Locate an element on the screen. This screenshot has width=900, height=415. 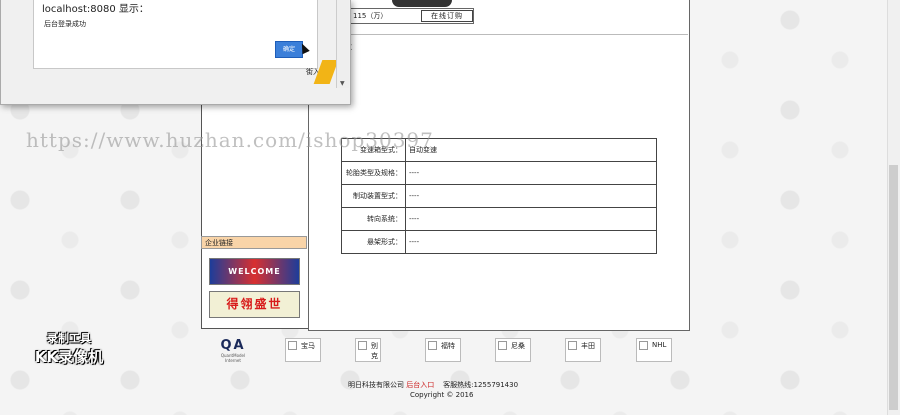
brand-link-ford: 福特 is located at coordinates (443, 350).